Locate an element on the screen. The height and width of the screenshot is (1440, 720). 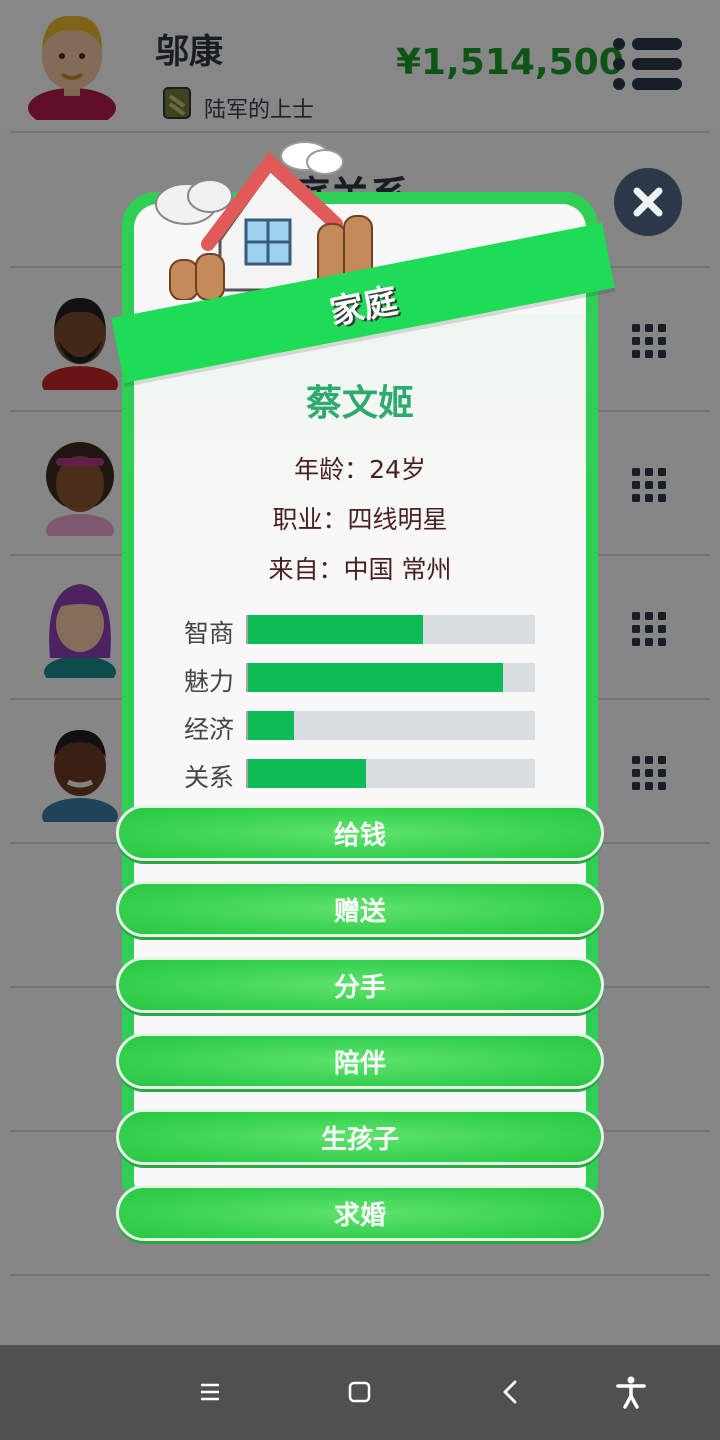
home-icon is located at coordinates (360, 1392).